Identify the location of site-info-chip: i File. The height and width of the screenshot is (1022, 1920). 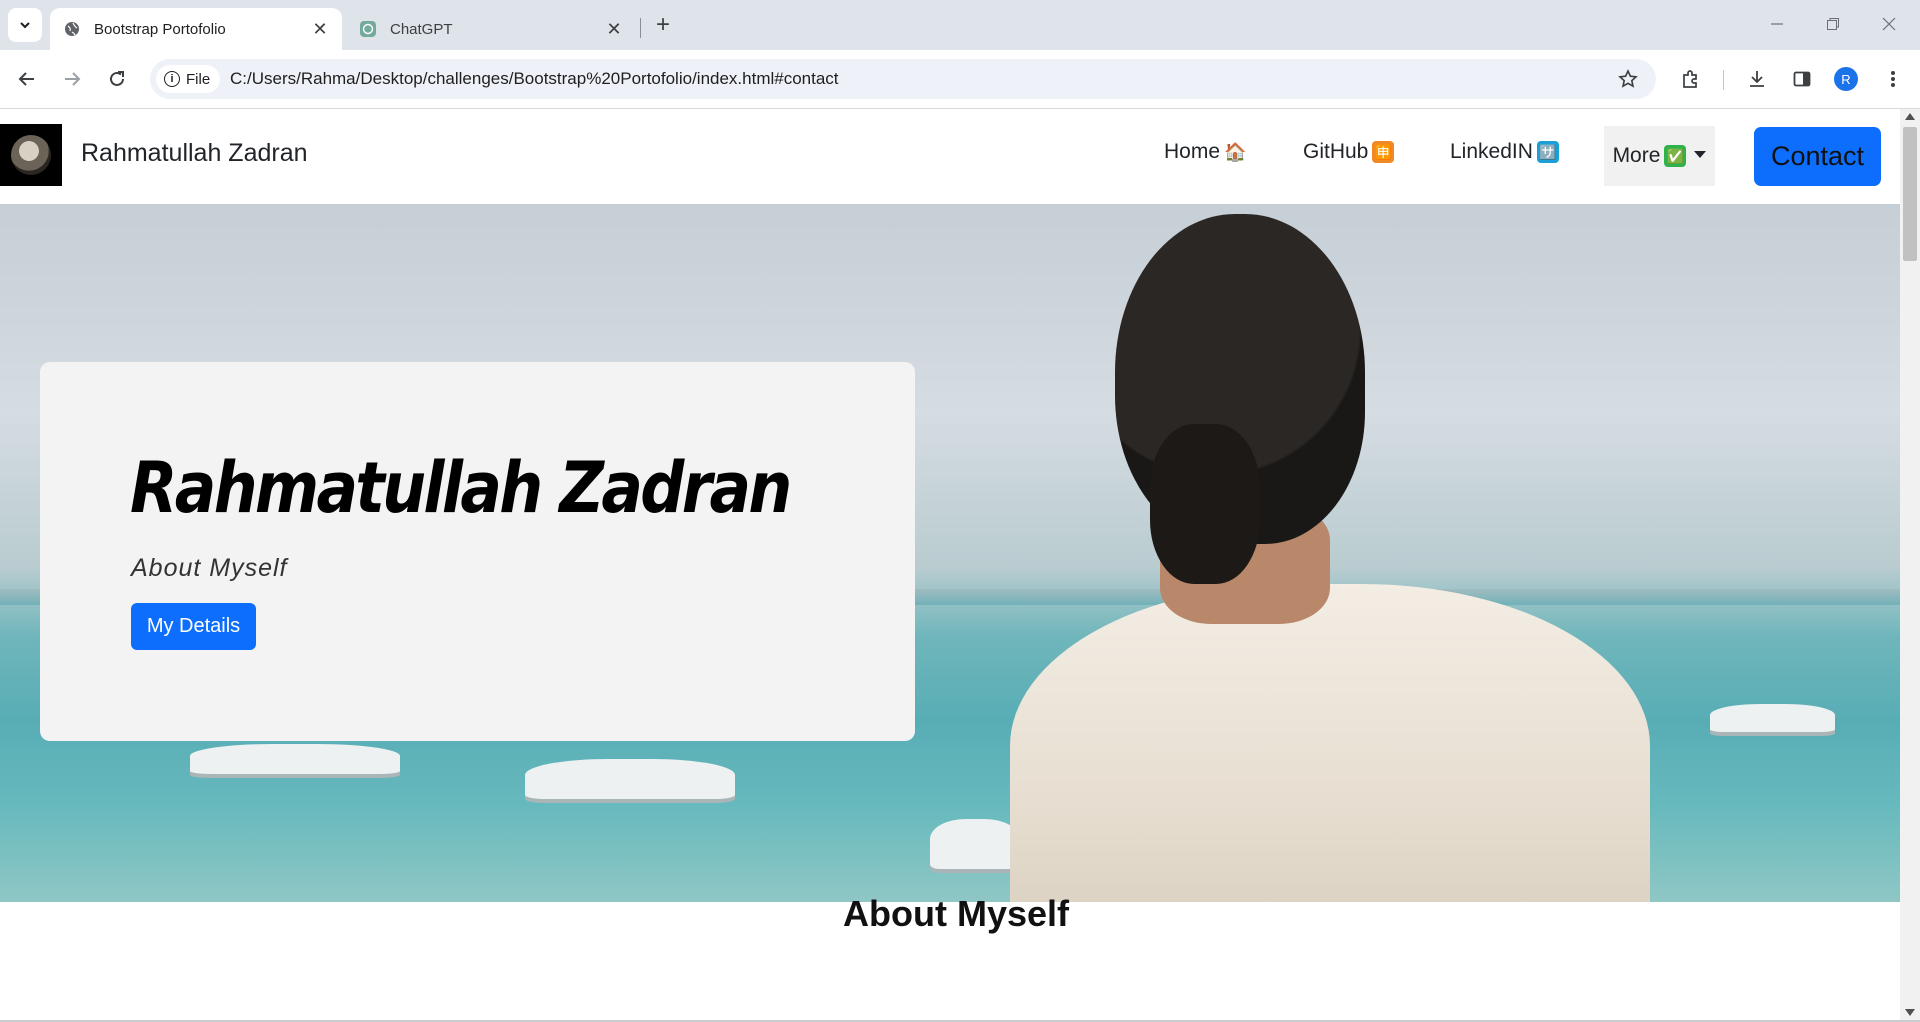
(188, 79).